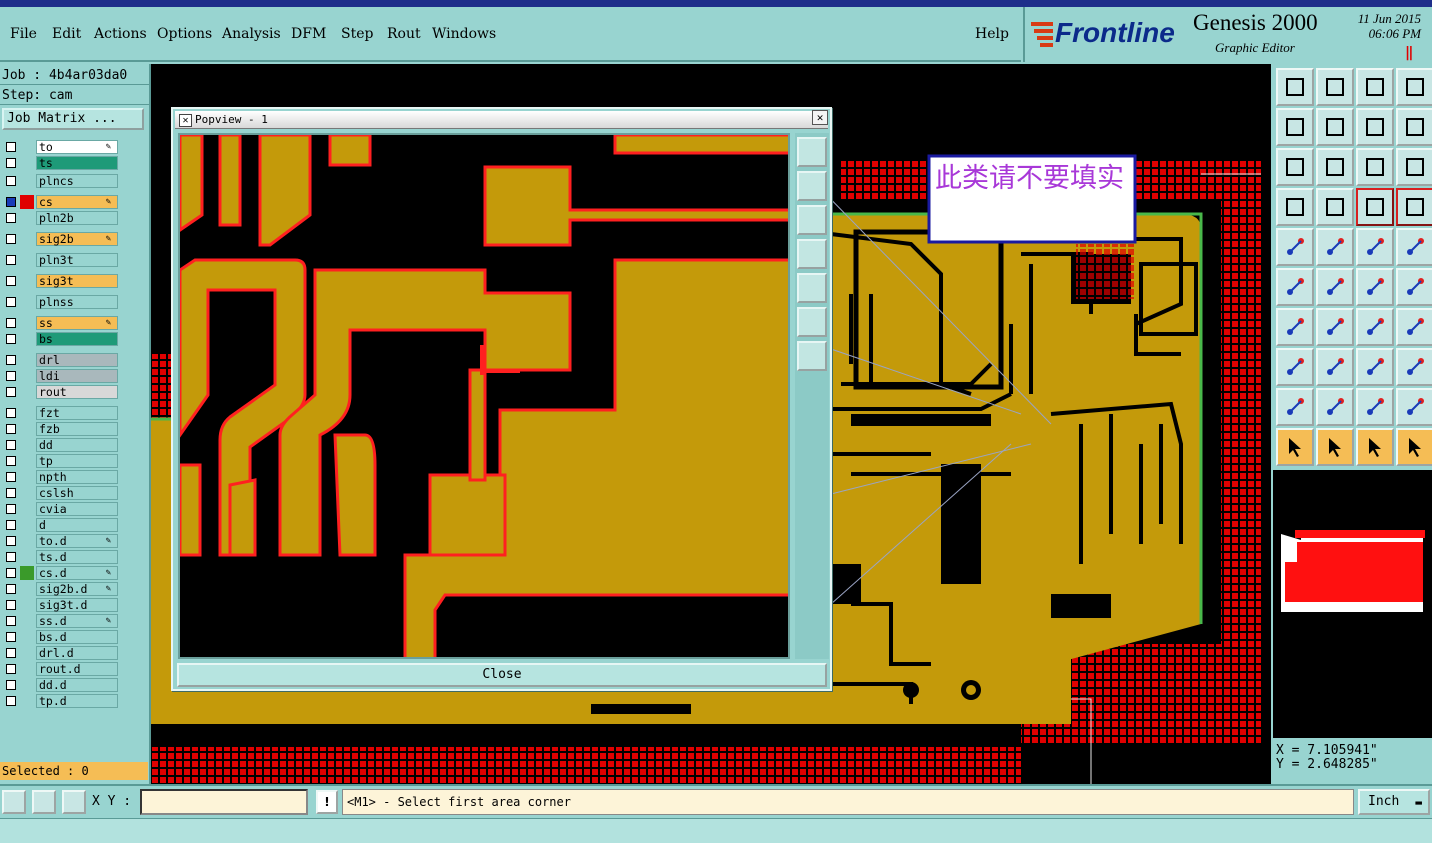 This screenshot has height=843, width=1432. I want to click on layer-row: ldi, so click(62, 376).